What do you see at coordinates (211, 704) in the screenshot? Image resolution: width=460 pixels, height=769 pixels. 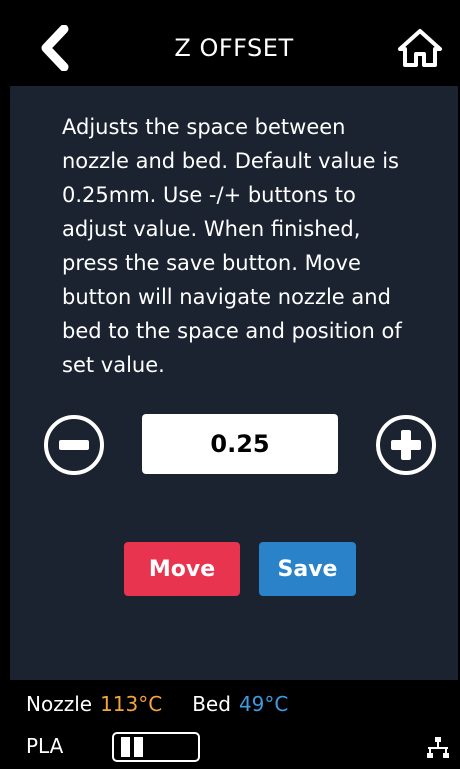 I see `bed-label: Bed` at bounding box center [211, 704].